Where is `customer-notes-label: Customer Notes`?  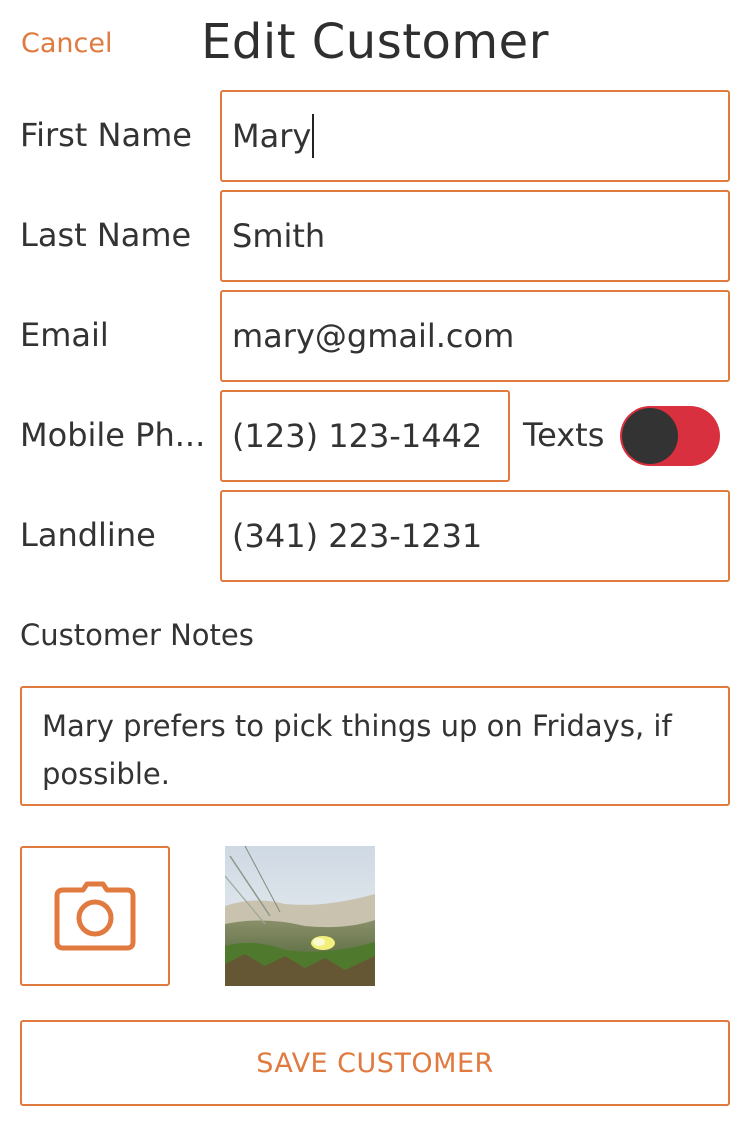
customer-notes-label: Customer Notes is located at coordinates (137, 635).